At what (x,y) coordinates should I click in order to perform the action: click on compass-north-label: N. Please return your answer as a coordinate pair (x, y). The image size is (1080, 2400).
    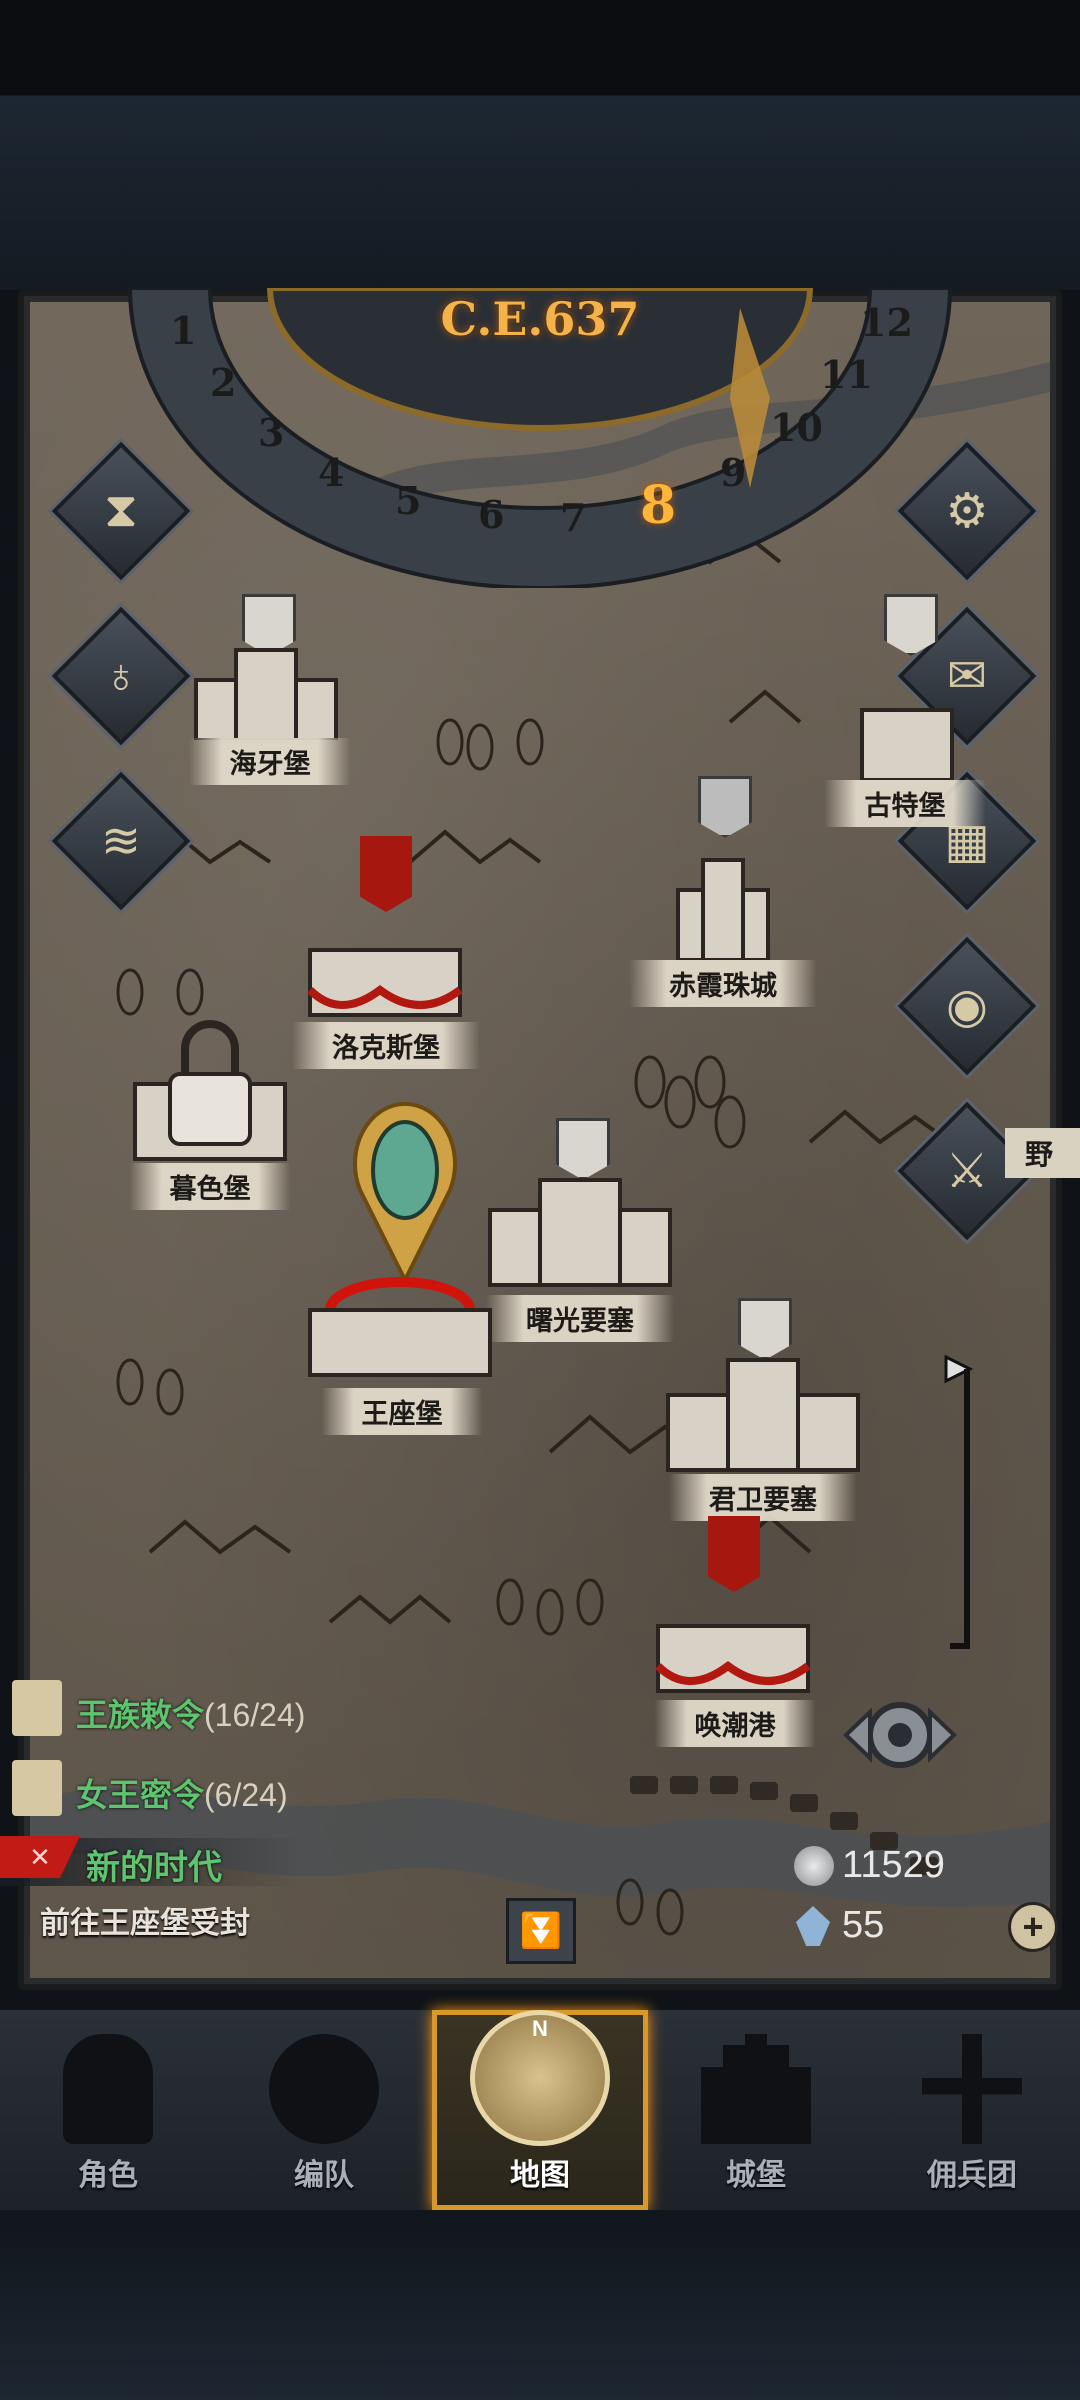
    Looking at the image, I should click on (540, 2028).